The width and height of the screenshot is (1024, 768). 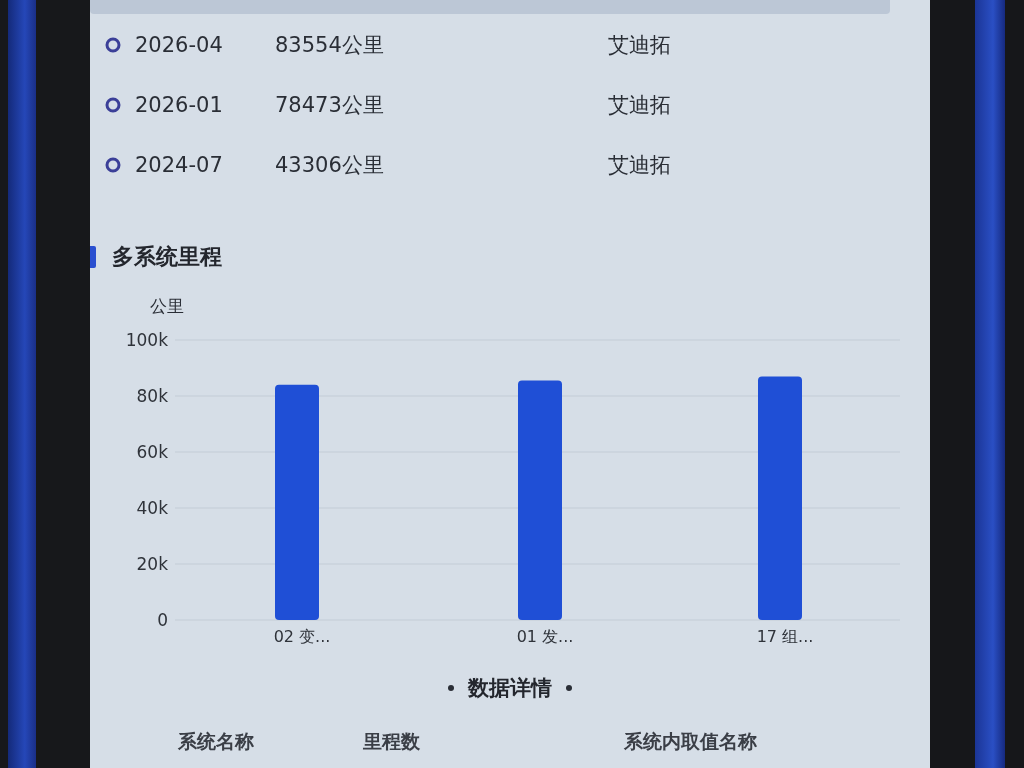 What do you see at coordinates (329, 105) in the screenshot?
I see `record-mileage: 78473公里` at bounding box center [329, 105].